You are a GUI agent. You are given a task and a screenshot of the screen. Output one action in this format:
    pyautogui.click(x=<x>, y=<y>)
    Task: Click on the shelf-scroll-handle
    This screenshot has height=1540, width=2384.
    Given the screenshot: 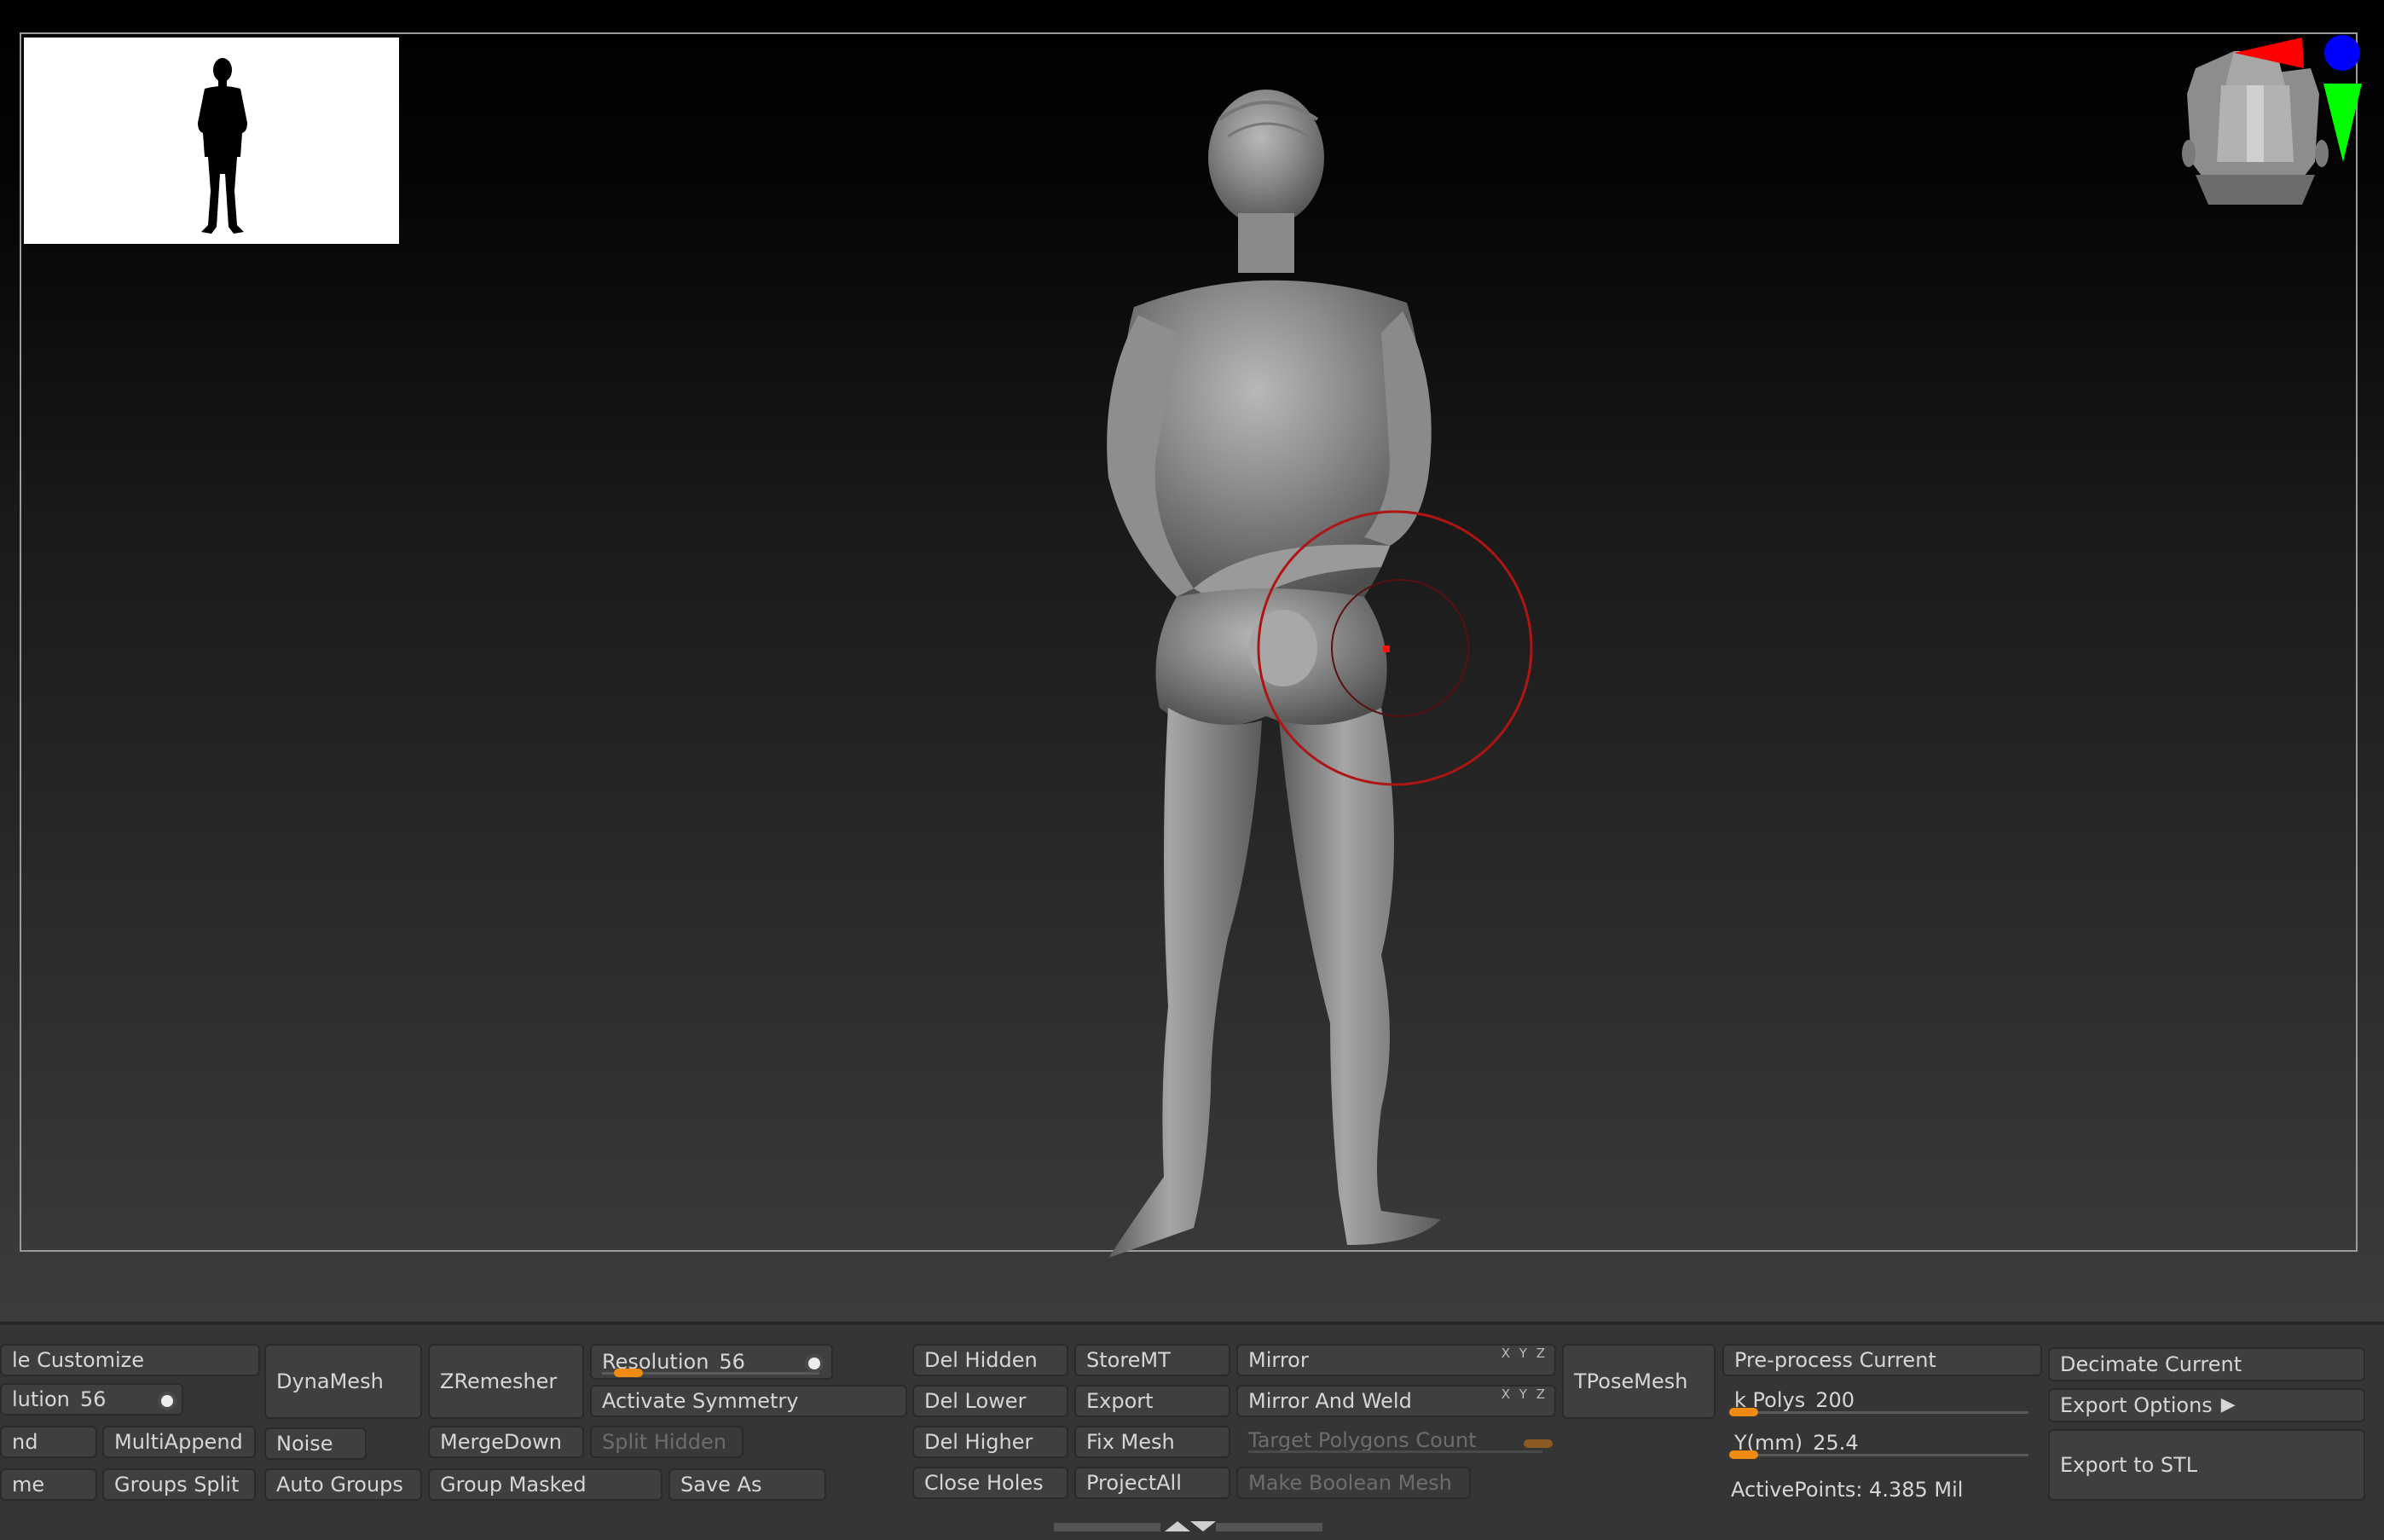 What is the action you would take?
    pyautogui.click(x=1190, y=1526)
    